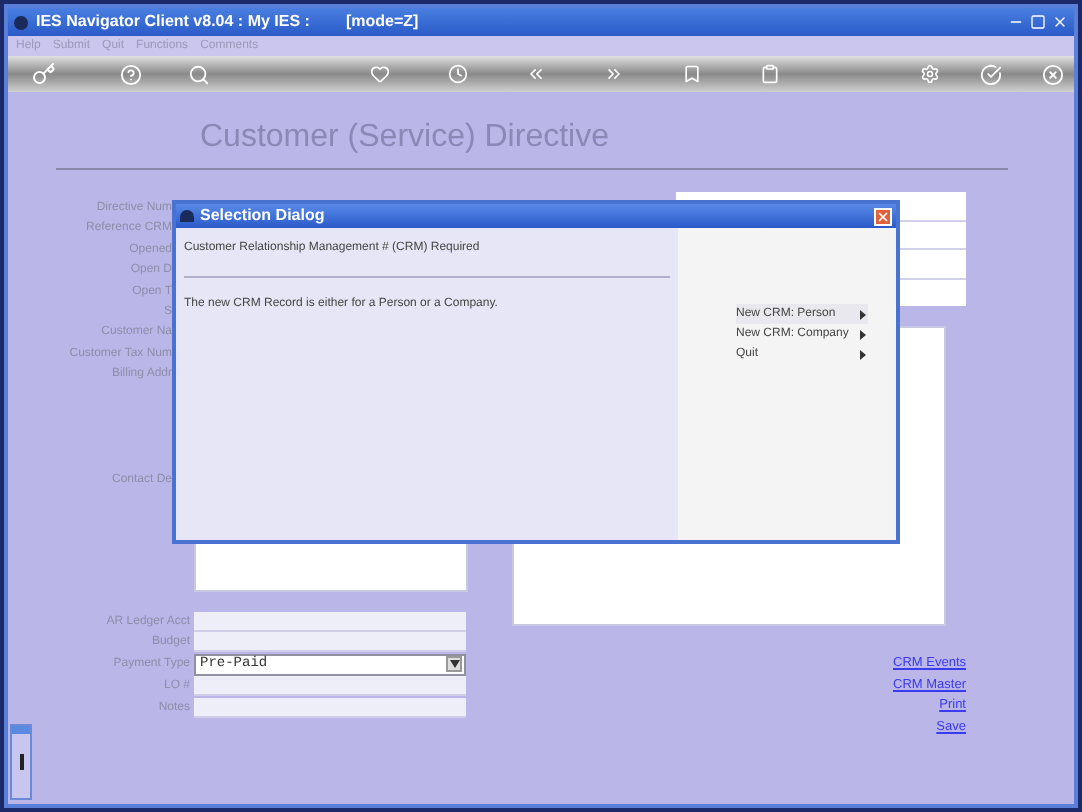 This screenshot has width=1082, height=812. What do you see at coordinates (382, 22) in the screenshot?
I see `window-mode: [mode=Z]` at bounding box center [382, 22].